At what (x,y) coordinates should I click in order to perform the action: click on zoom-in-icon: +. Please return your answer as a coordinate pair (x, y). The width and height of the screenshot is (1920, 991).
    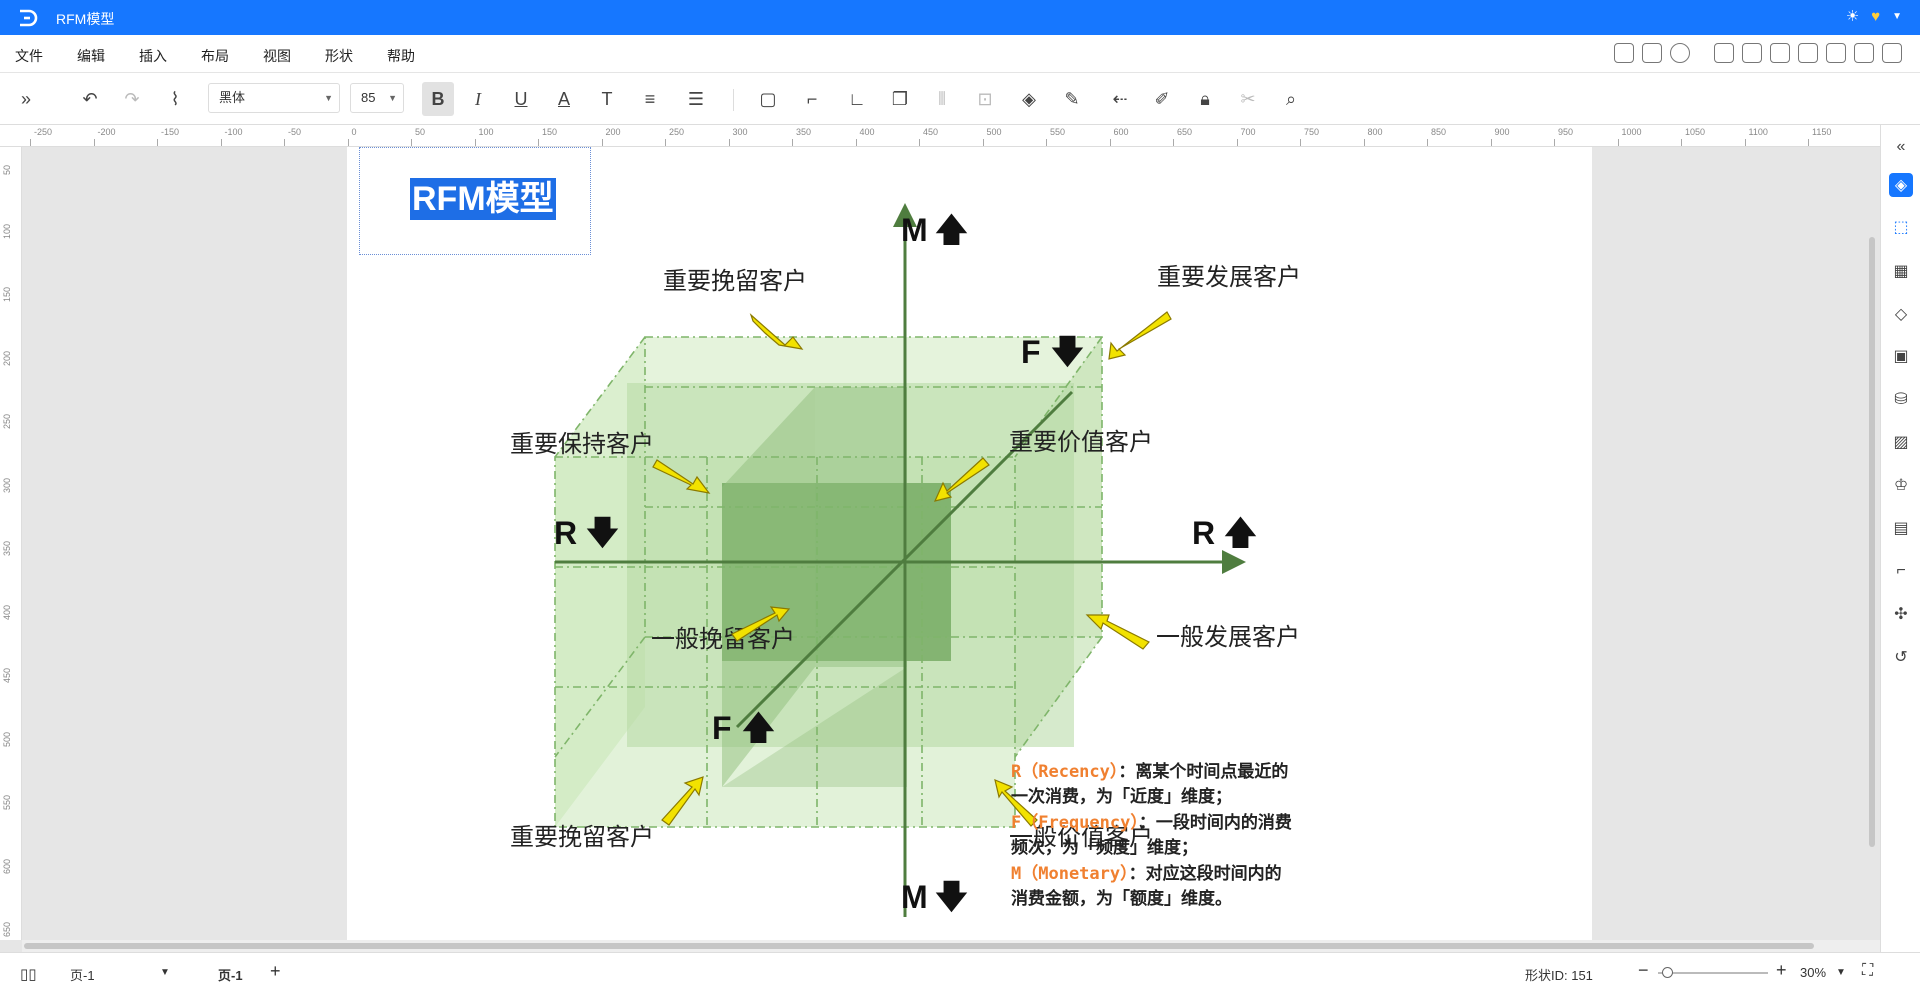
    Looking at the image, I should click on (1781, 970).